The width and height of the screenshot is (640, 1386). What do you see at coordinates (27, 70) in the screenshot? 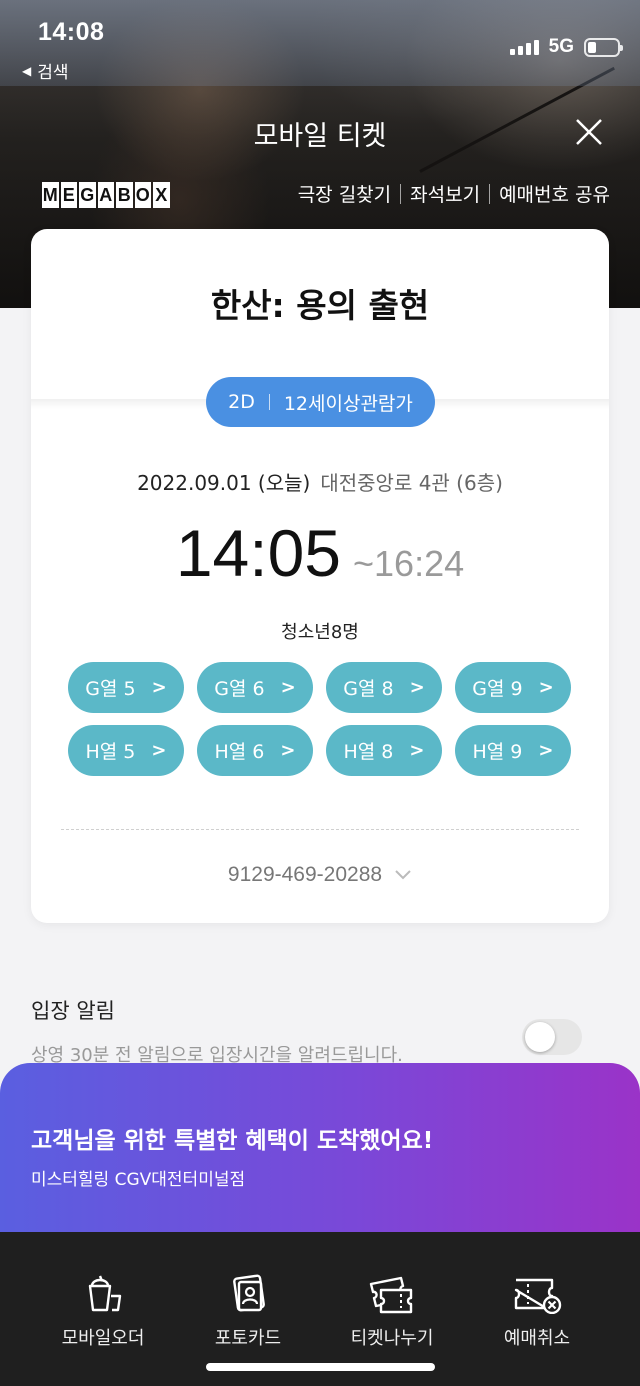
I see `back-triangle-icon: ◀` at bounding box center [27, 70].